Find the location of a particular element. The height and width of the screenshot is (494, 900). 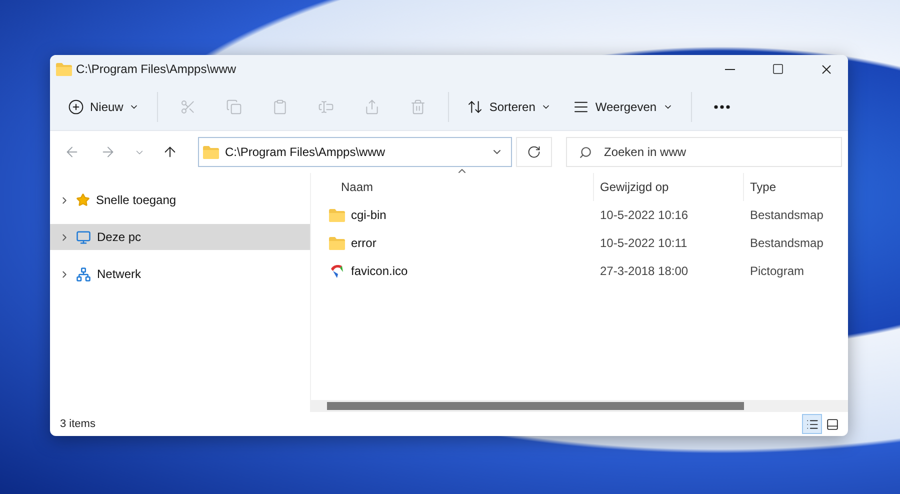

refresh-button is located at coordinates (534, 152).